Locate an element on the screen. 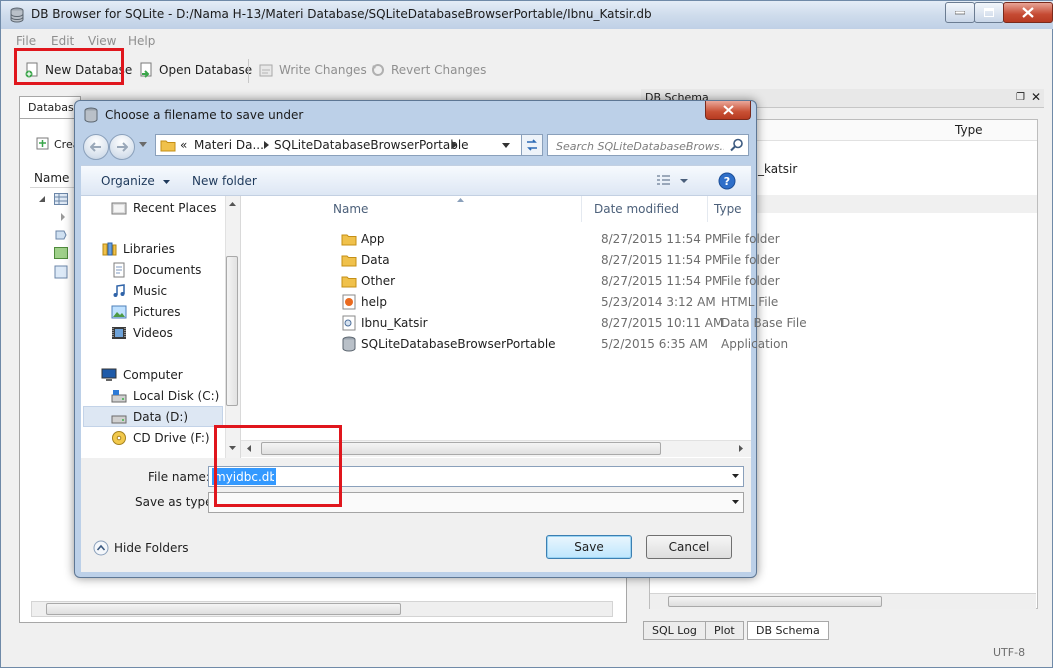 This screenshot has width=1053, height=668. structure-col-name: Name is located at coordinates (51, 178).